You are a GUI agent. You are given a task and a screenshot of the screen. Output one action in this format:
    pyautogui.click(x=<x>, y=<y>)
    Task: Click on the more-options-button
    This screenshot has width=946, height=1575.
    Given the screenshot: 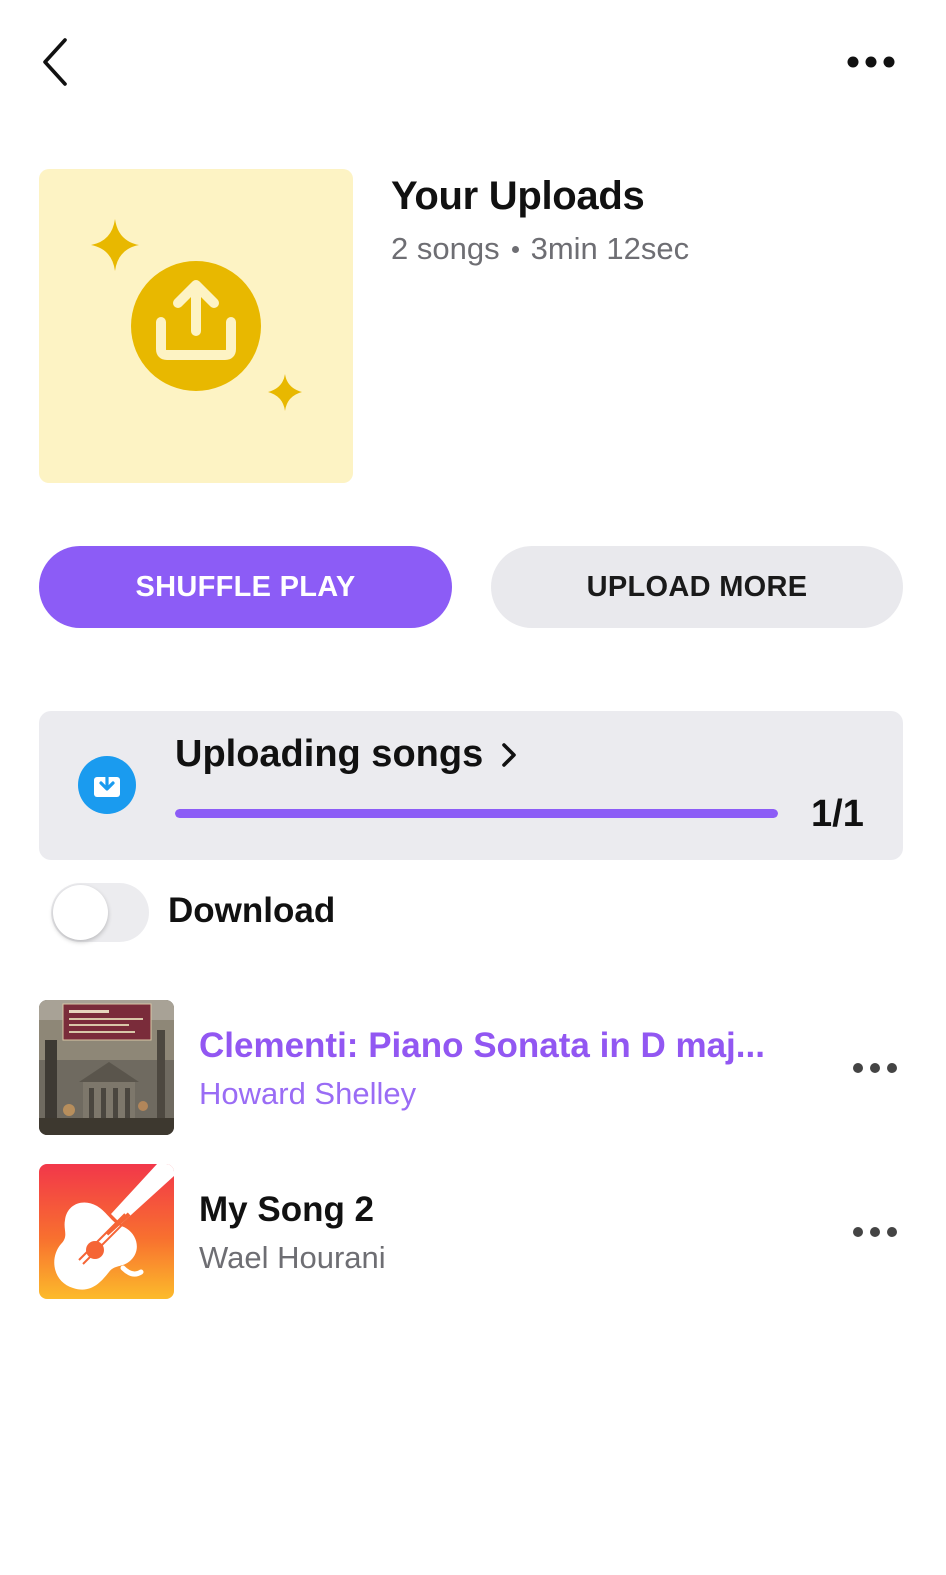 What is the action you would take?
    pyautogui.click(x=871, y=62)
    